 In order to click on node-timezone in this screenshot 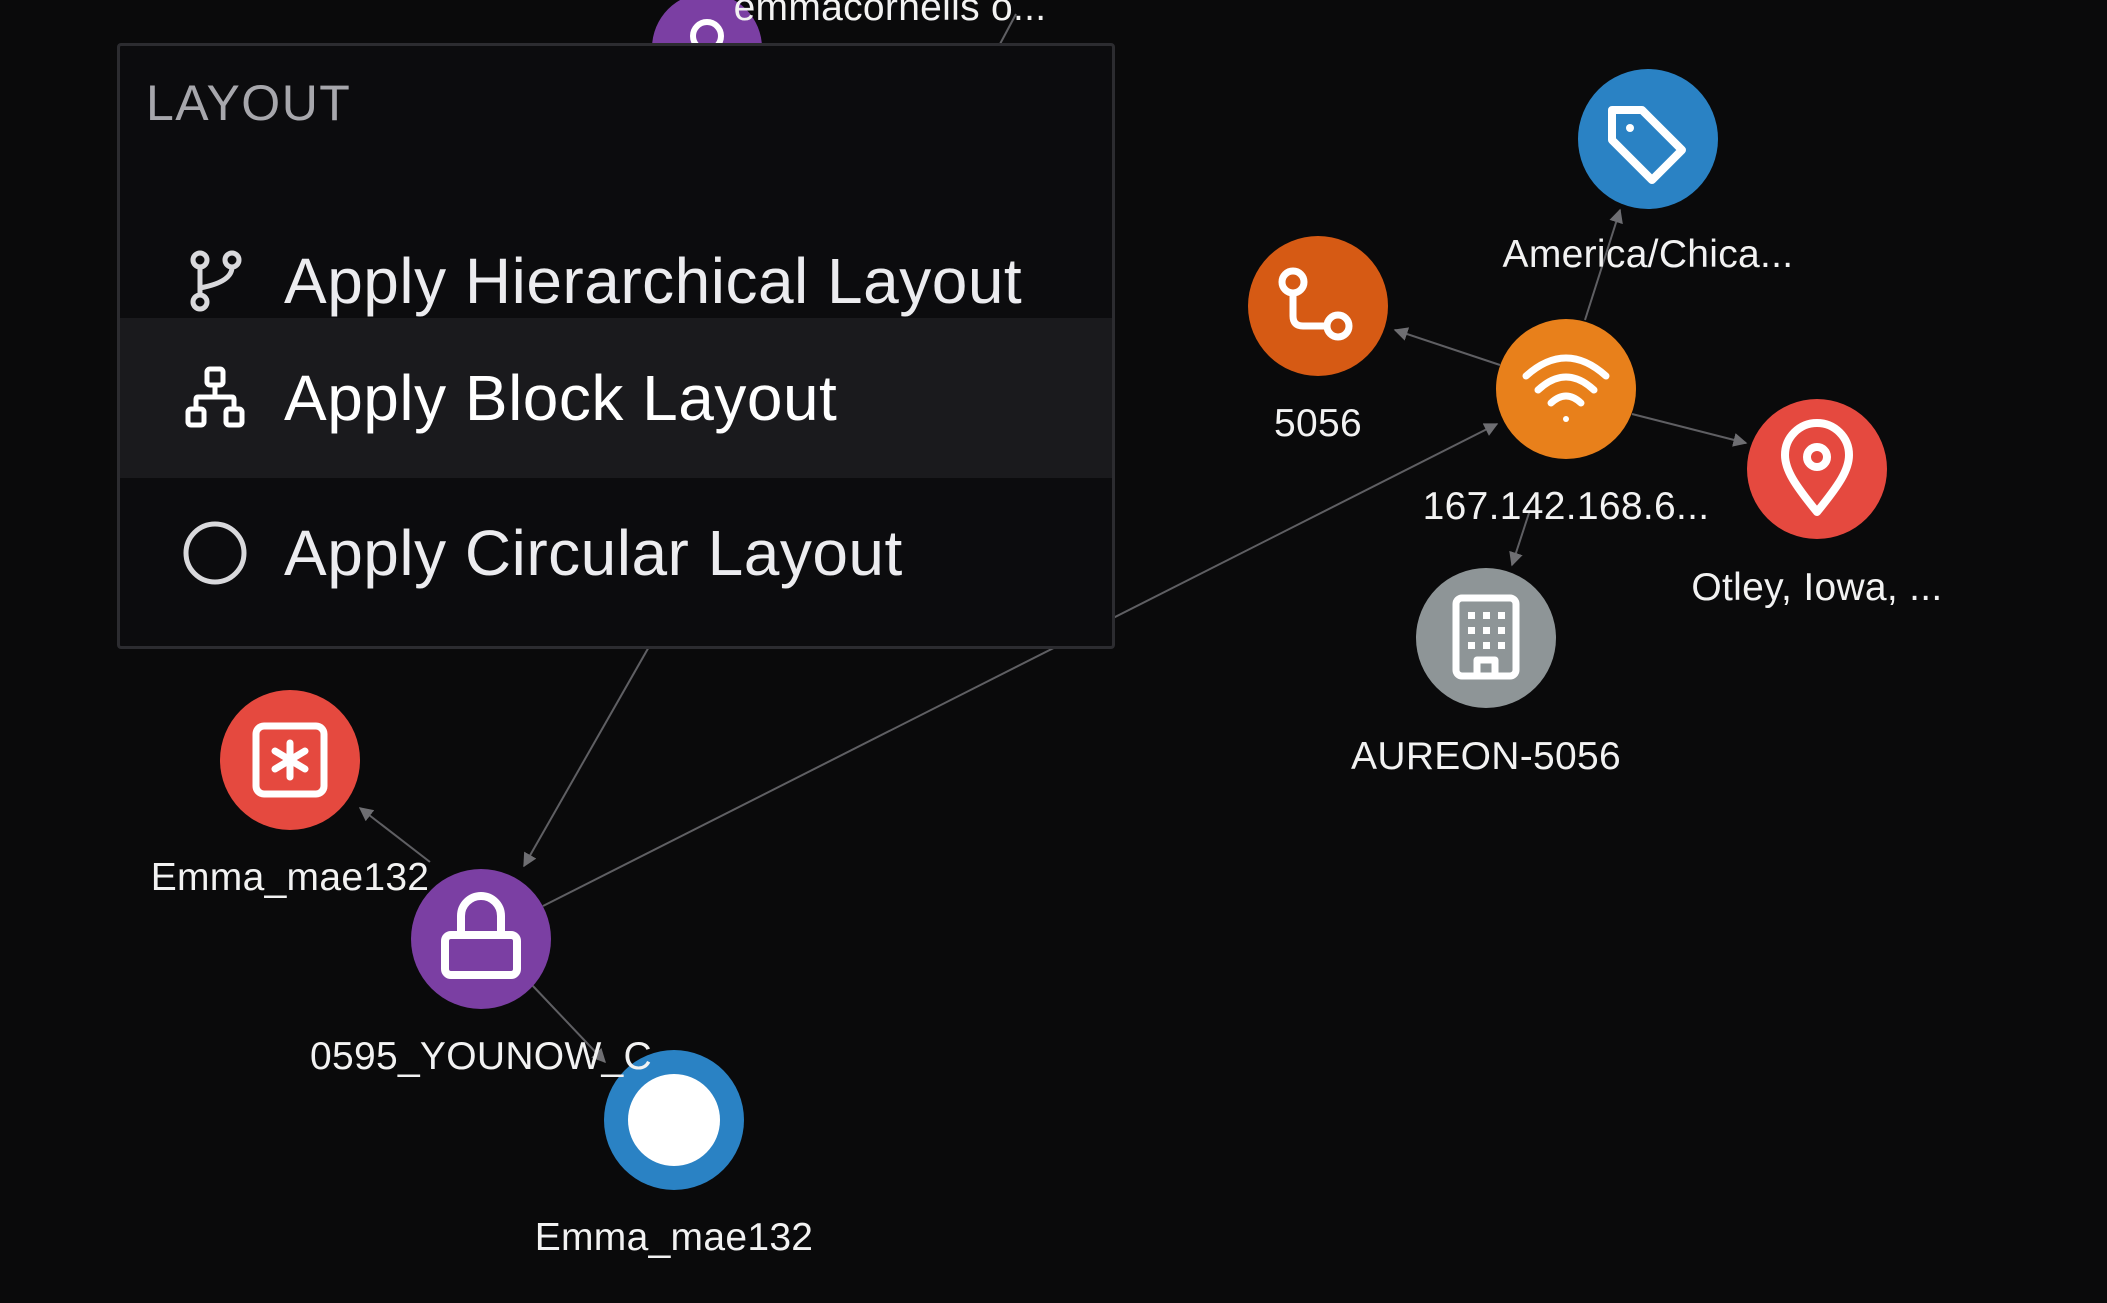, I will do `click(1648, 139)`.